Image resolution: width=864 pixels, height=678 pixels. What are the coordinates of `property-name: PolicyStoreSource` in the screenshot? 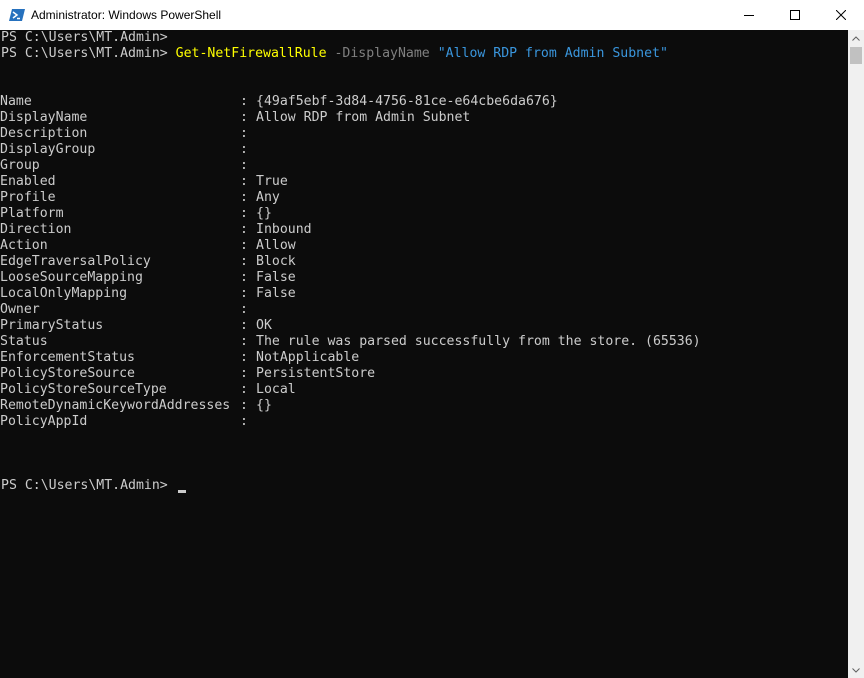 It's located at (67, 373).